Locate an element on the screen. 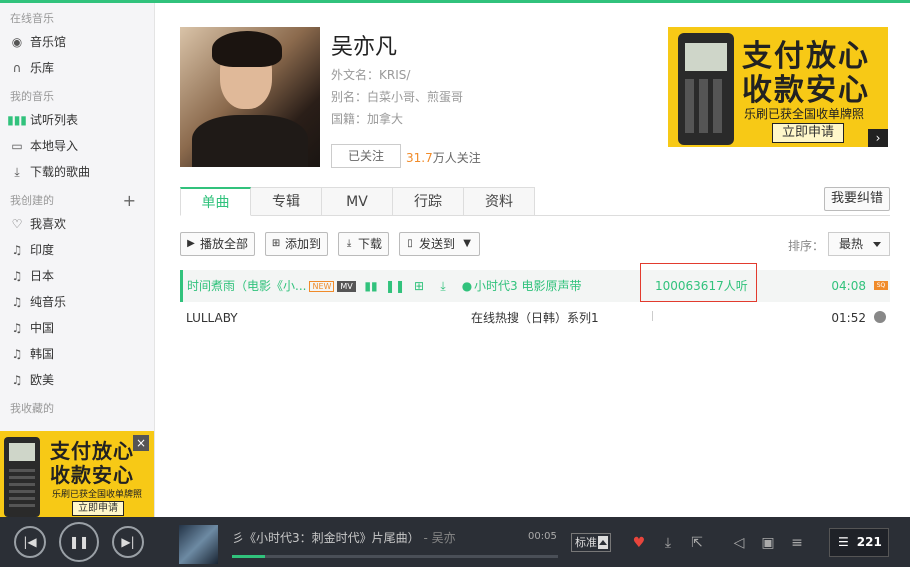 The width and height of the screenshot is (910, 567). highlight-annotation-box is located at coordinates (698, 282).